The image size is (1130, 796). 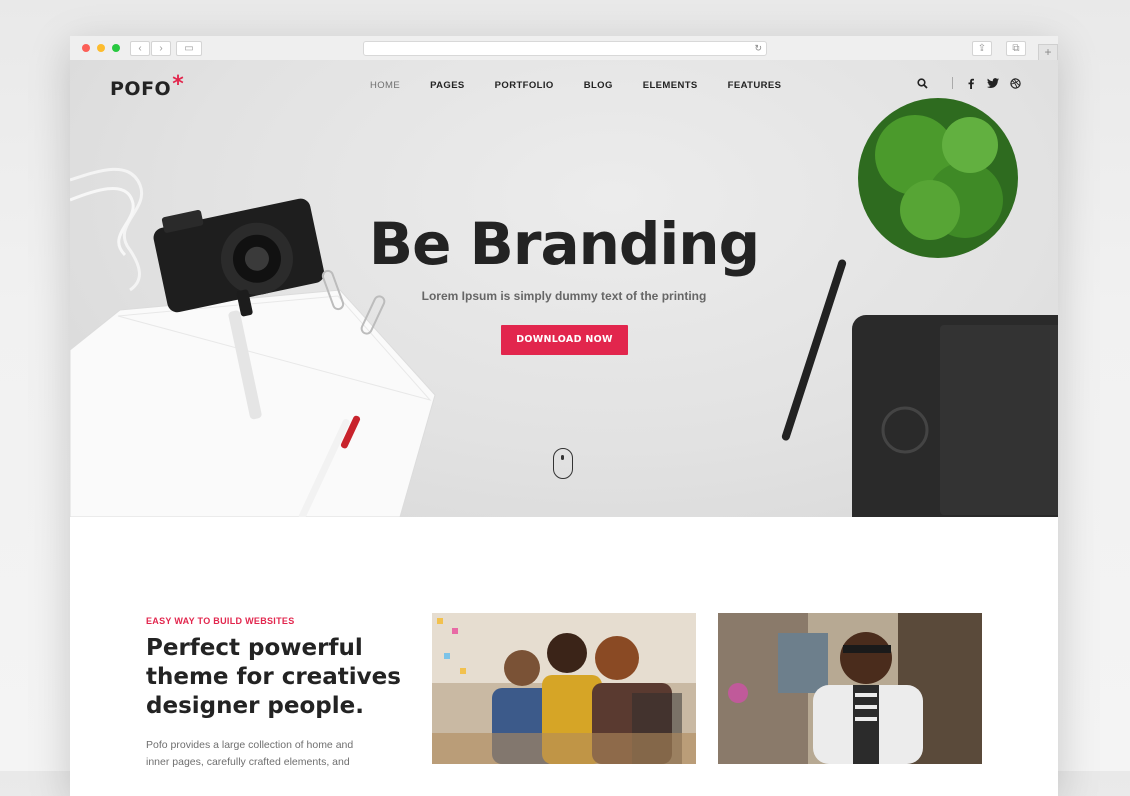 I want to click on logo-star: *, so click(x=178, y=84).